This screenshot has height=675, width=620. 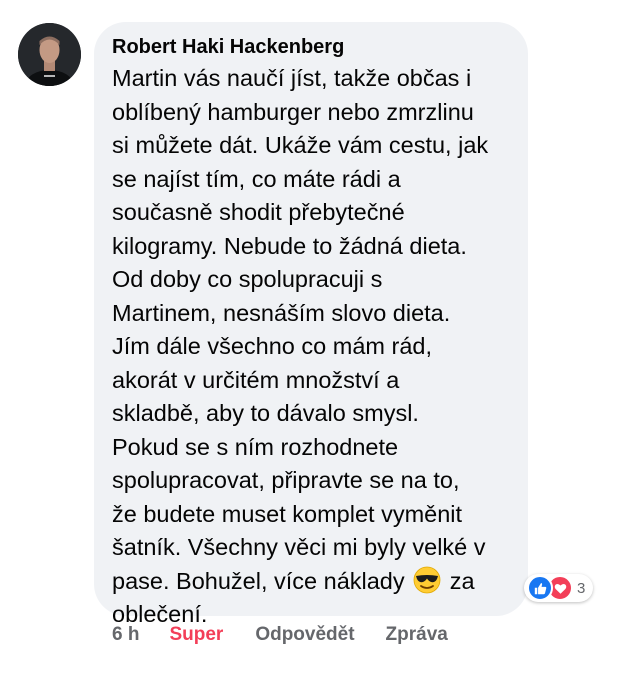 I want to click on like-icon, so click(x=540, y=588).